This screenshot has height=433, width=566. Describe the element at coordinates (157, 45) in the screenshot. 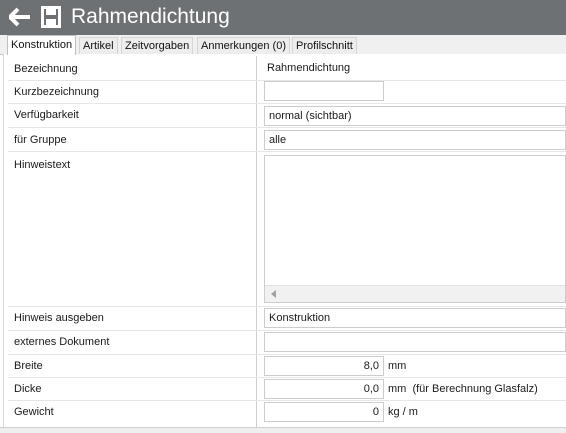

I see `tab-zeitvorgaben: Zeitvorgaben` at that location.